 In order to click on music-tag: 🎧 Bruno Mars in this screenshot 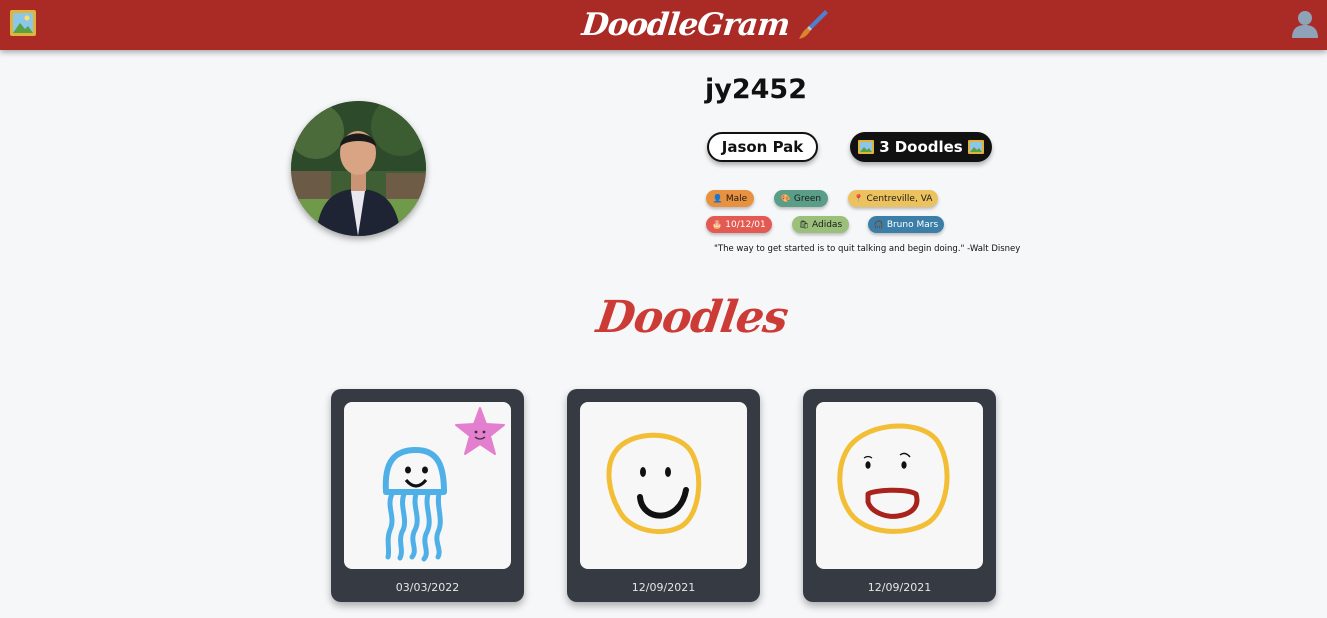, I will do `click(906, 224)`.